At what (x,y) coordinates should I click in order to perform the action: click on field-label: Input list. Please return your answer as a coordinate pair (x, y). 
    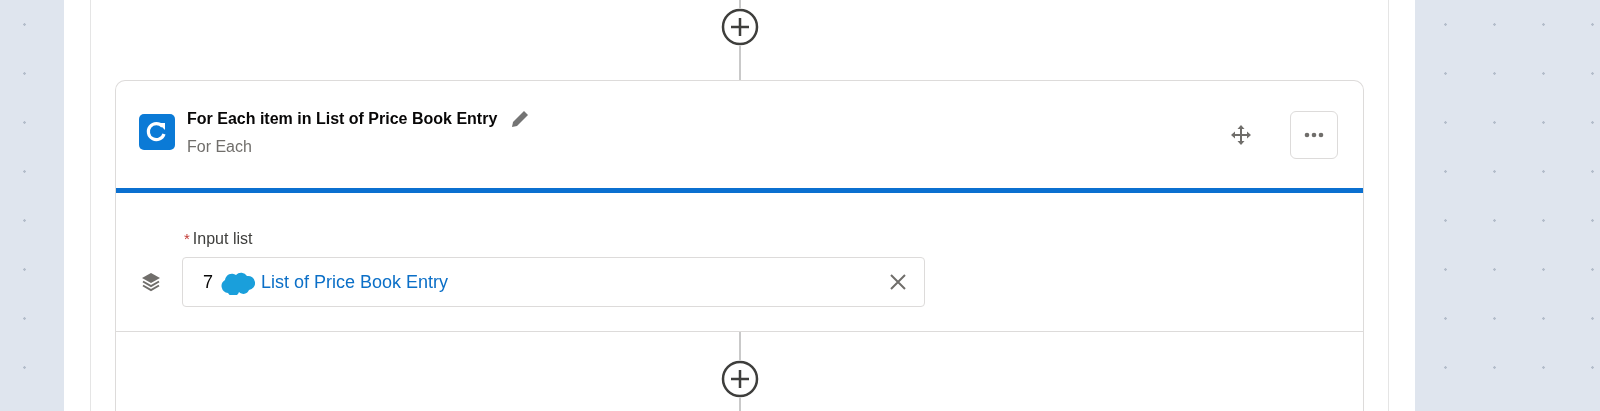
    Looking at the image, I should click on (222, 239).